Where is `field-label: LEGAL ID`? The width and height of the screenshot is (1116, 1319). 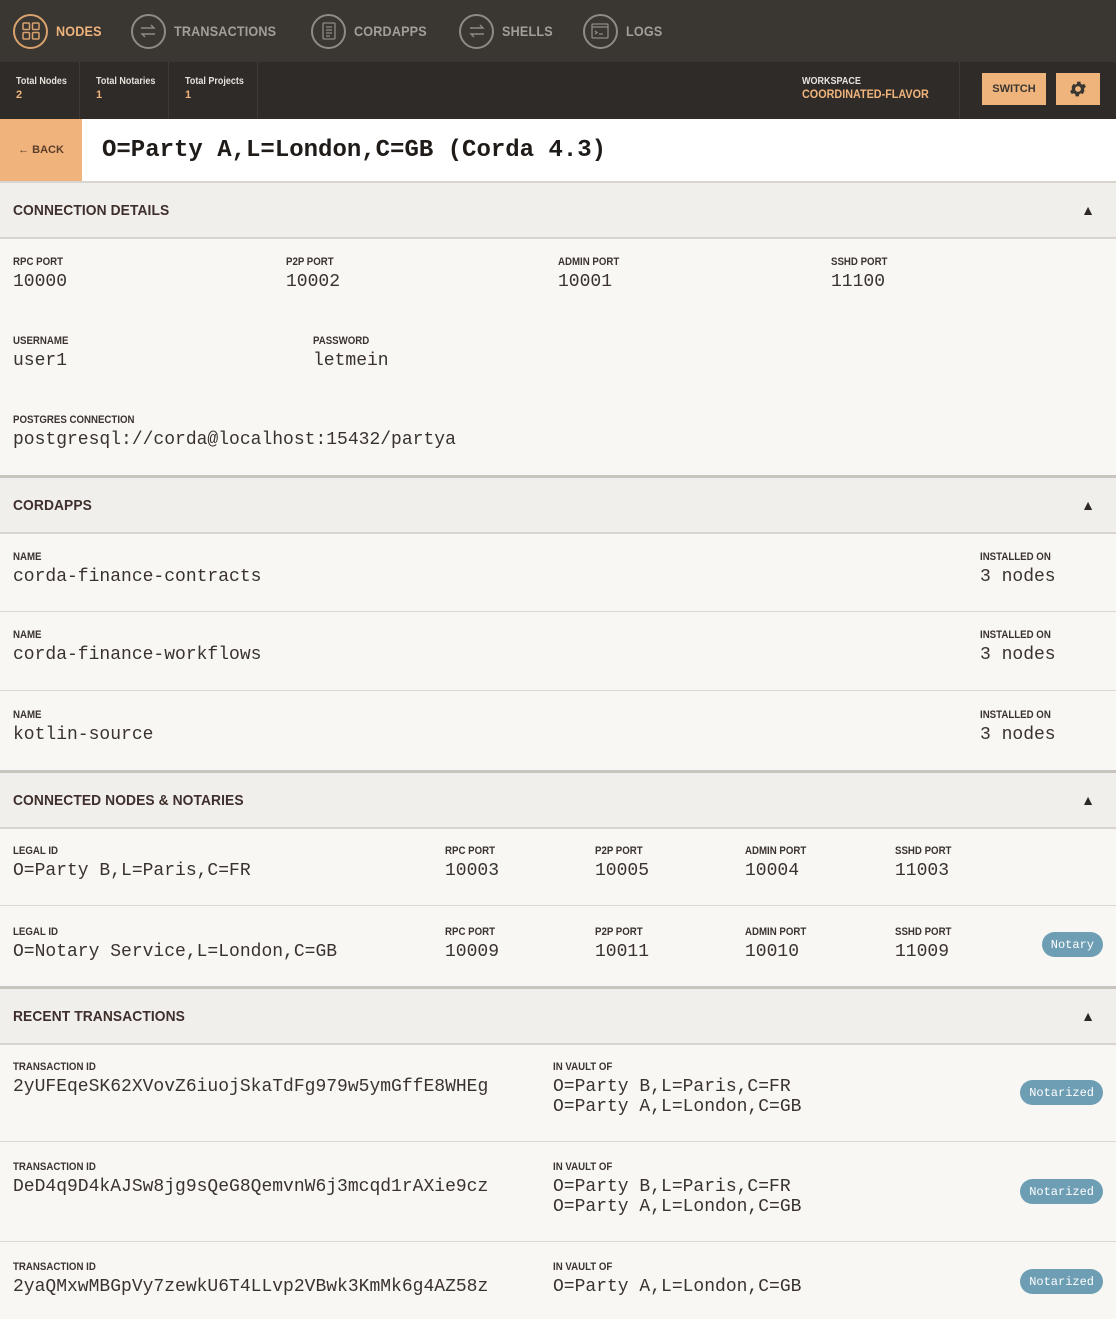
field-label: LEGAL ID is located at coordinates (36, 932).